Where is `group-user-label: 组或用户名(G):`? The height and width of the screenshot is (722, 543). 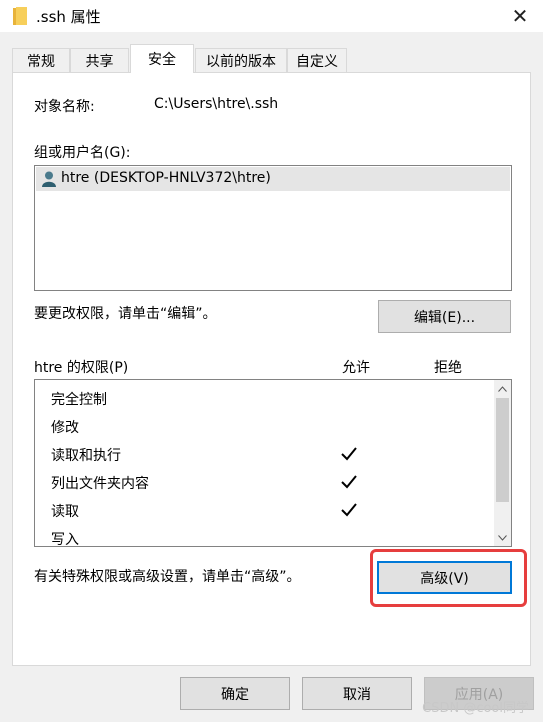 group-user-label: 组或用户名(G): is located at coordinates (82, 153).